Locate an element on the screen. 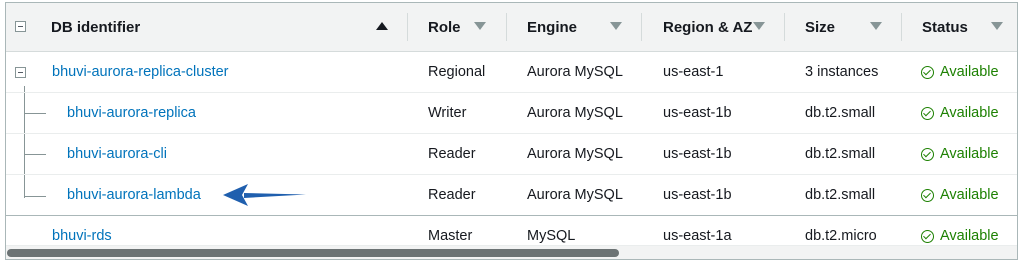 The image size is (1024, 264). column-label: Region & AZ is located at coordinates (708, 27).